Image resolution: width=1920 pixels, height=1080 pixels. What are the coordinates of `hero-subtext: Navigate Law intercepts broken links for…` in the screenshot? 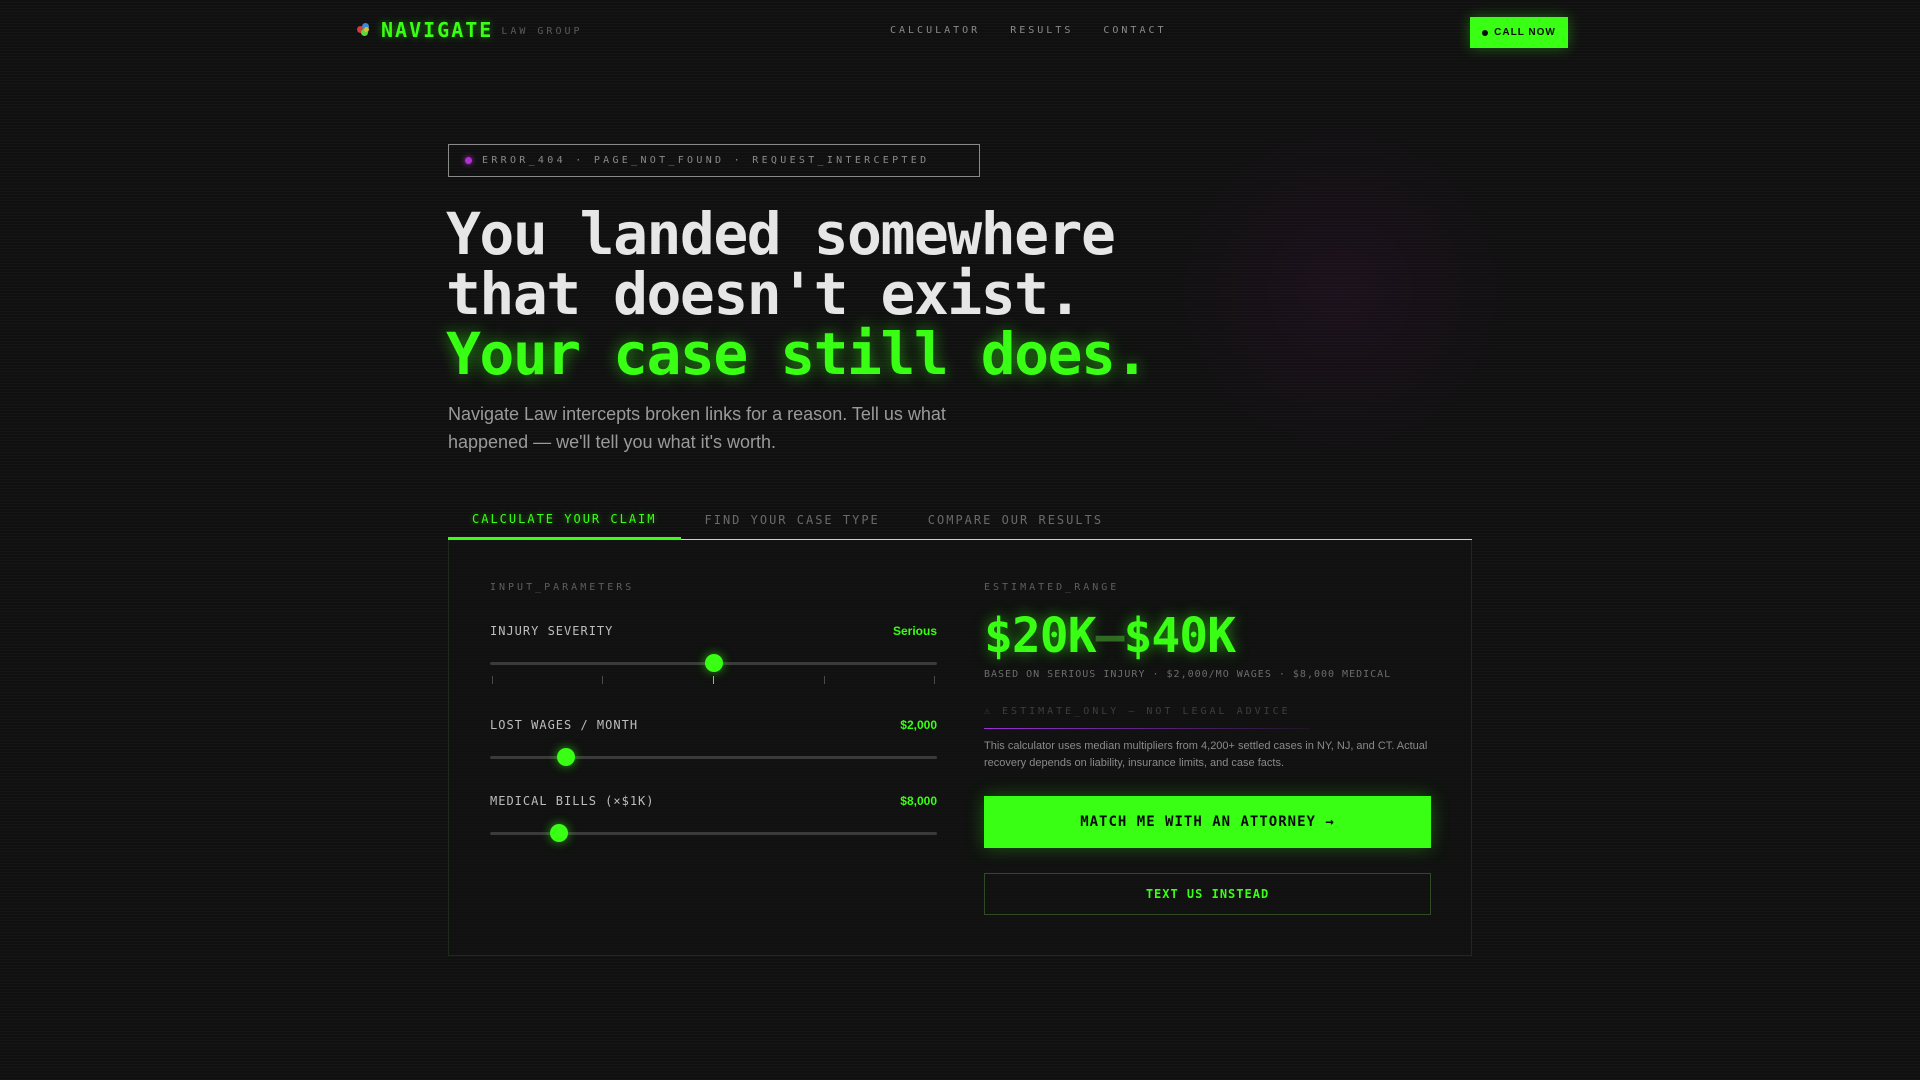 It's located at (697, 428).